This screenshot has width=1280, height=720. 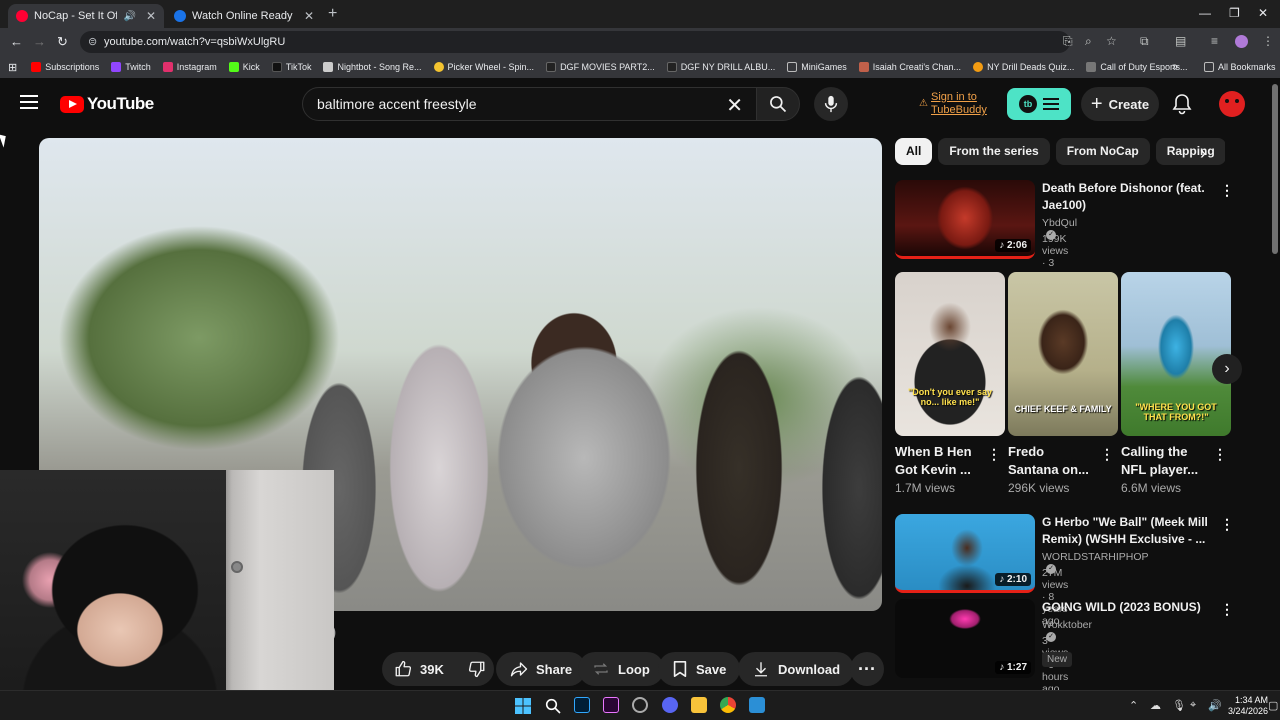 I want to click on media-control-icon: ≡, so click(x=1214, y=41).